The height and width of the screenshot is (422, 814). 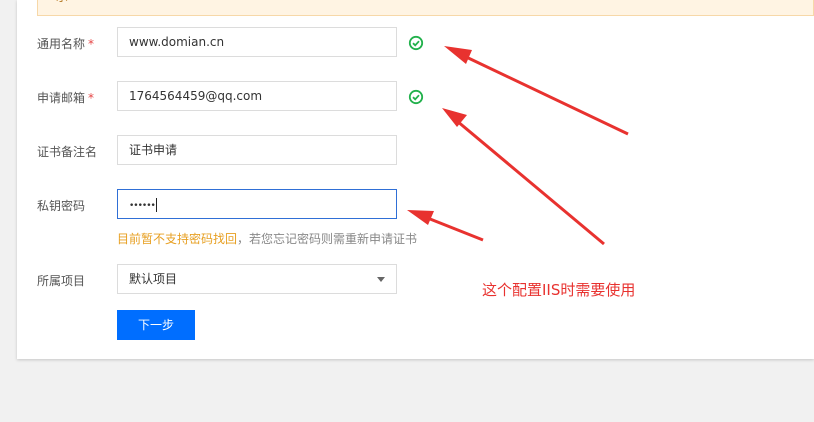 What do you see at coordinates (66, 98) in the screenshot?
I see `email-label: 申请邮箱 *` at bounding box center [66, 98].